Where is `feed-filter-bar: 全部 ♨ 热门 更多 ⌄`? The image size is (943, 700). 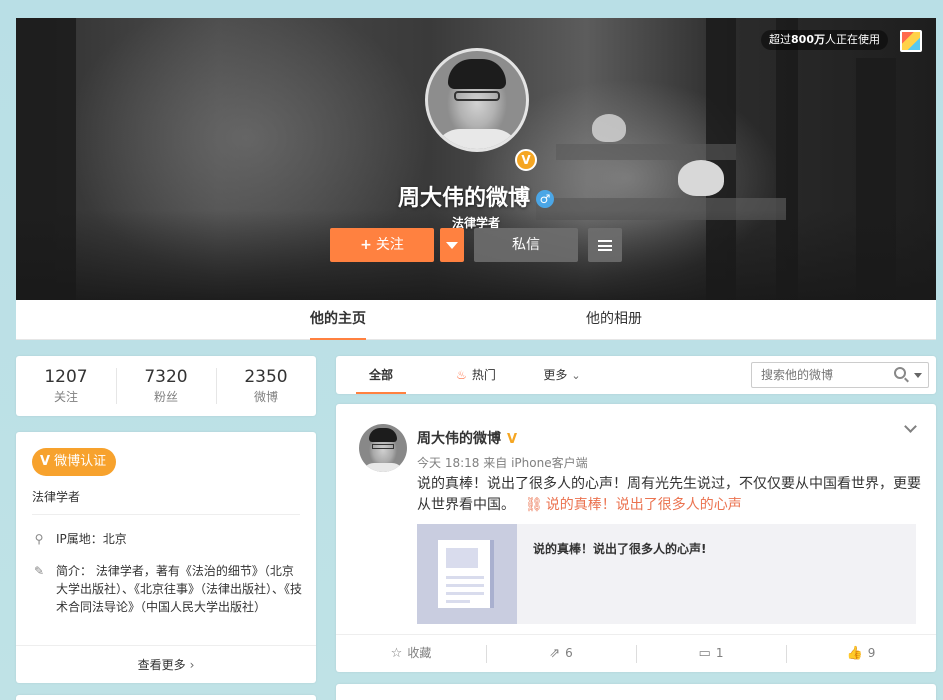 feed-filter-bar: 全部 ♨ 热门 更多 ⌄ is located at coordinates (636, 375).